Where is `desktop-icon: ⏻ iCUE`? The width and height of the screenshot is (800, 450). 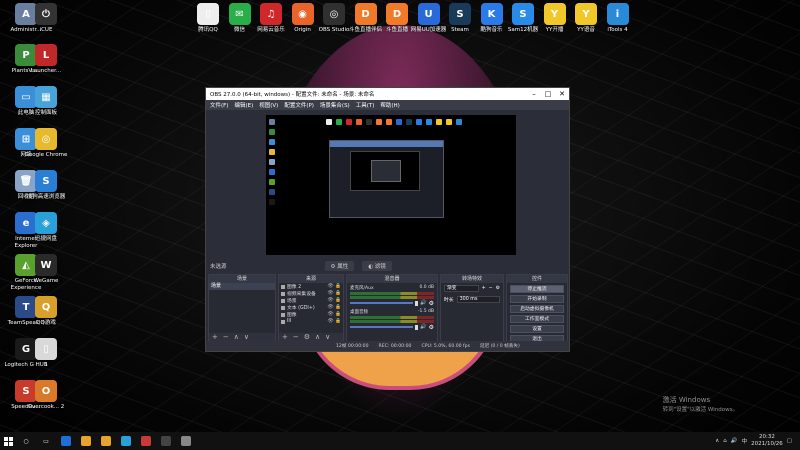
desktop-icon: ⏻ iCUE is located at coordinates (46, 18).